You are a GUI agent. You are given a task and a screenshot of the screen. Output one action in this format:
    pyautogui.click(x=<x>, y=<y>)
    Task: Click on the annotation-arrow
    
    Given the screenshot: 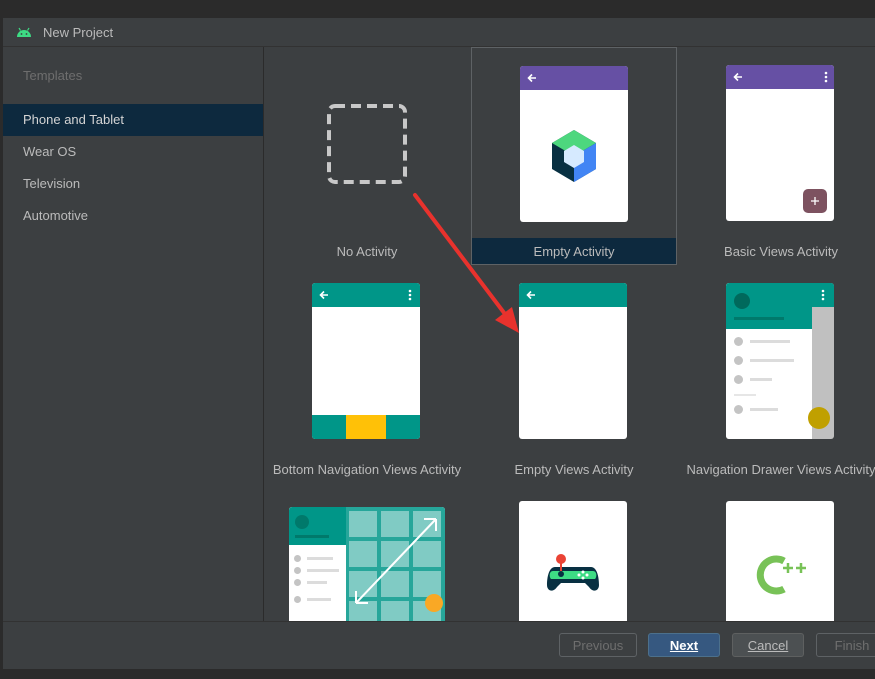 What is the action you would take?
    pyautogui.click(x=466, y=263)
    